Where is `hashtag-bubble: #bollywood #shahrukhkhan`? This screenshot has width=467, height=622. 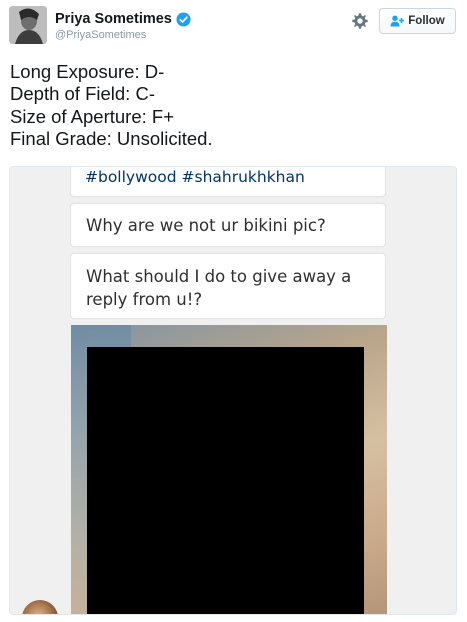
hashtag-bubble: #bollywood #shahrukhkhan is located at coordinates (228, 182).